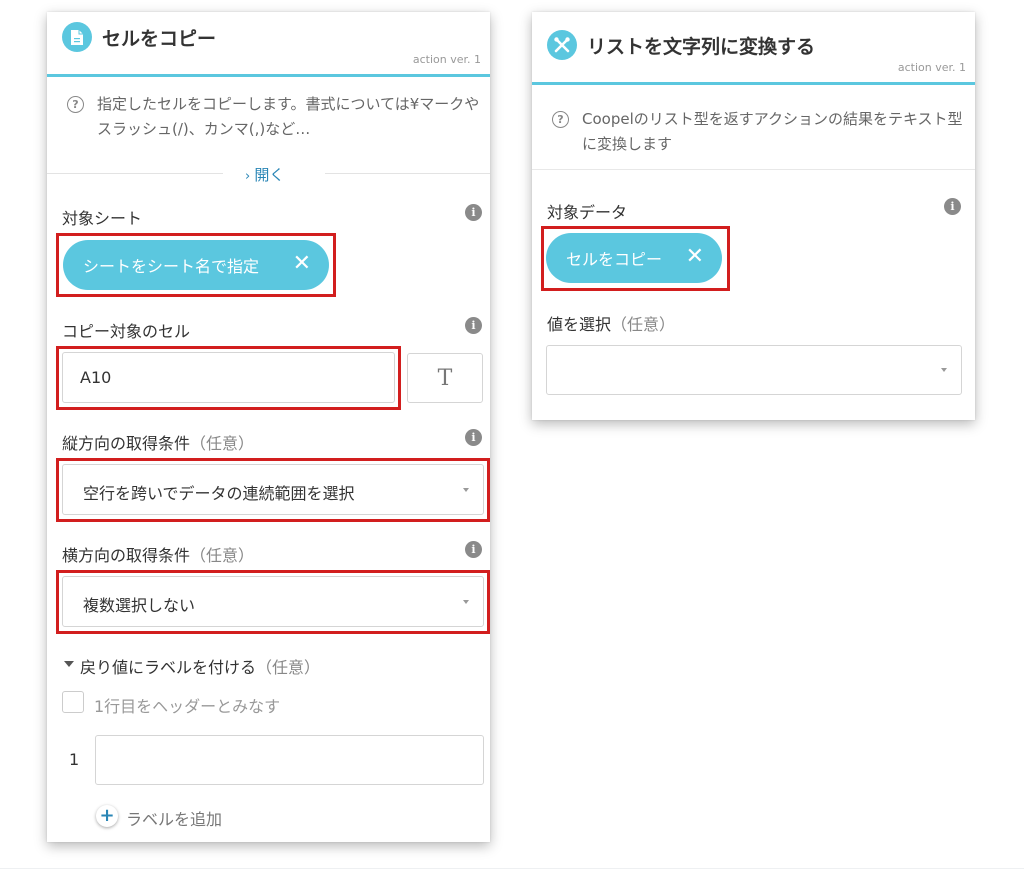 The width and height of the screenshot is (1024, 874). What do you see at coordinates (268, 44) in the screenshot?
I see `panel-header: セルをコピー action ver. 1` at bounding box center [268, 44].